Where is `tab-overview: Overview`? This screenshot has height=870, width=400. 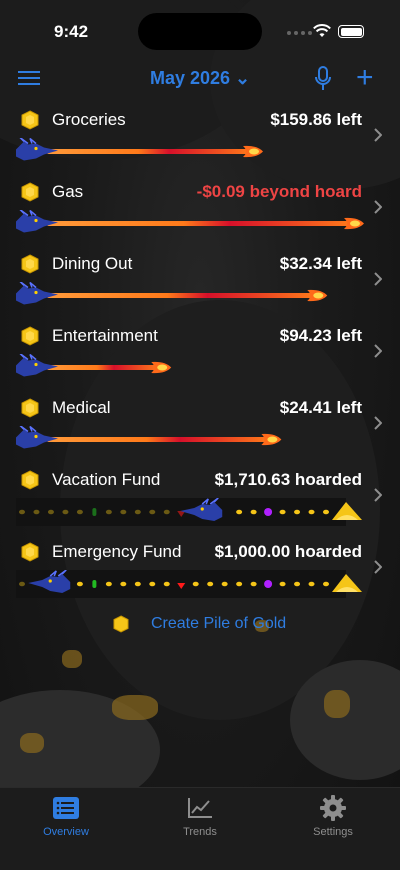
tab-overview: Overview is located at coordinates (66, 816).